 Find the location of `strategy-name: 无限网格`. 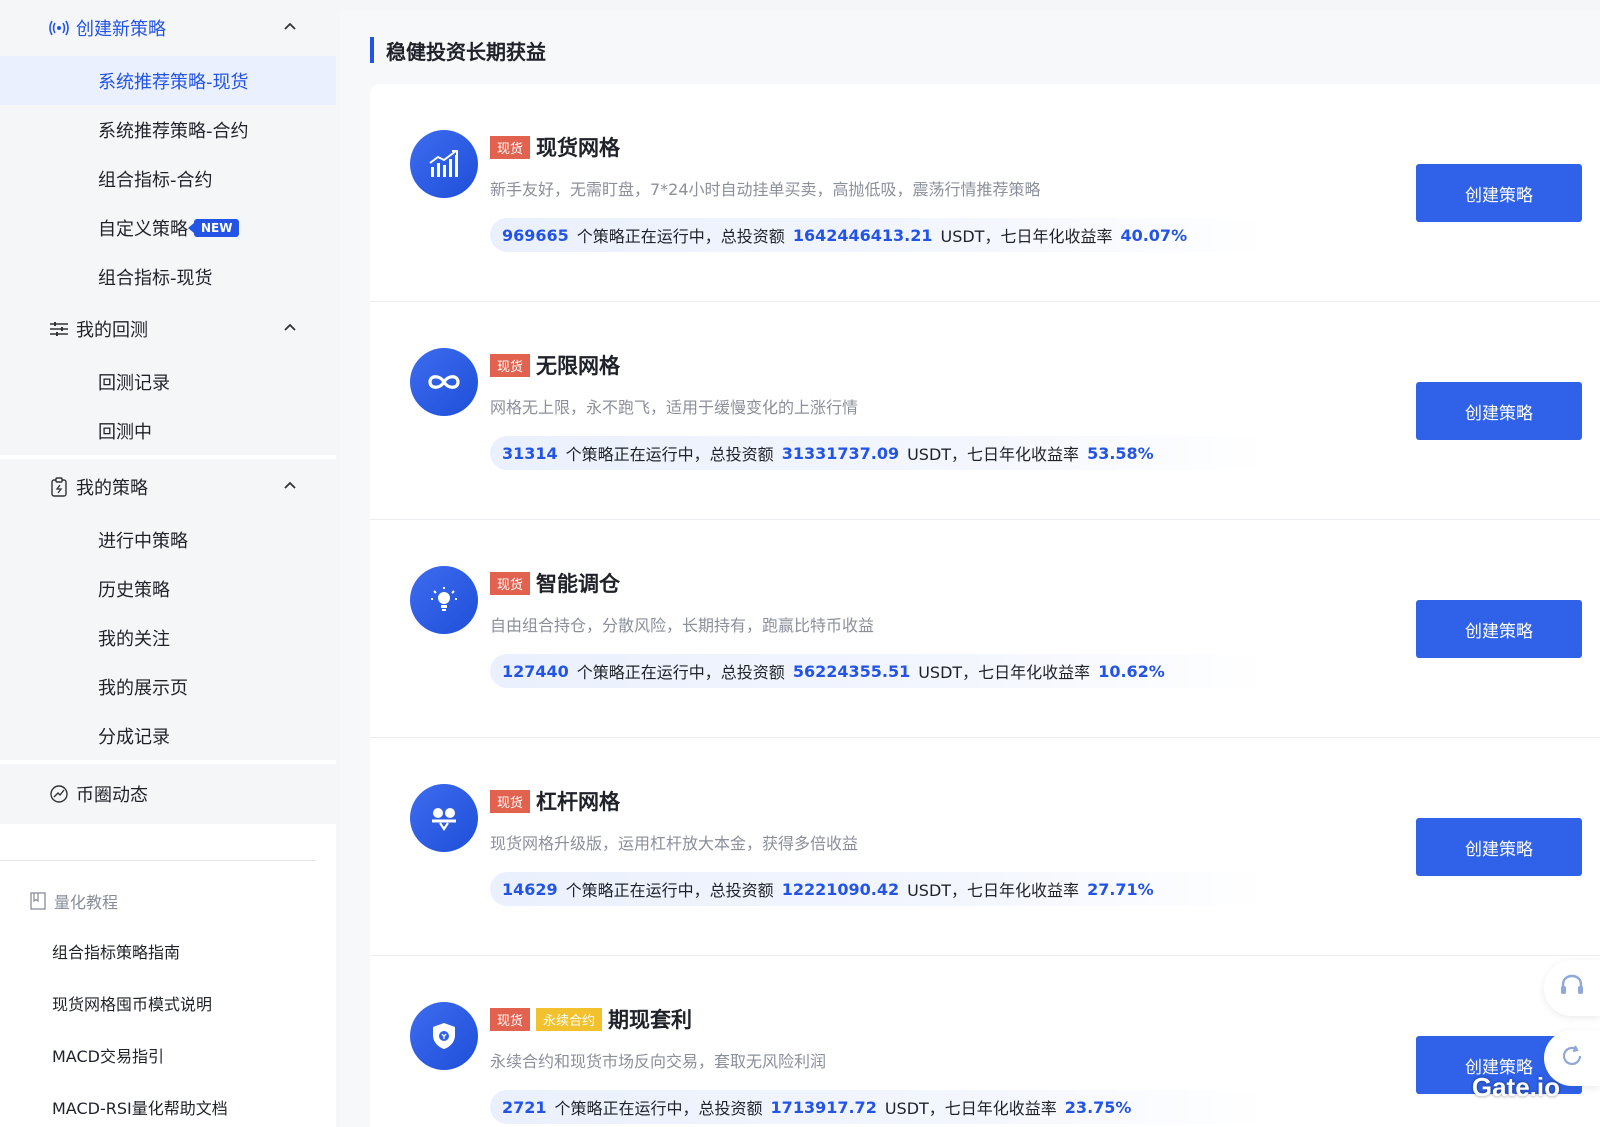

strategy-name: 无限网格 is located at coordinates (578, 366).